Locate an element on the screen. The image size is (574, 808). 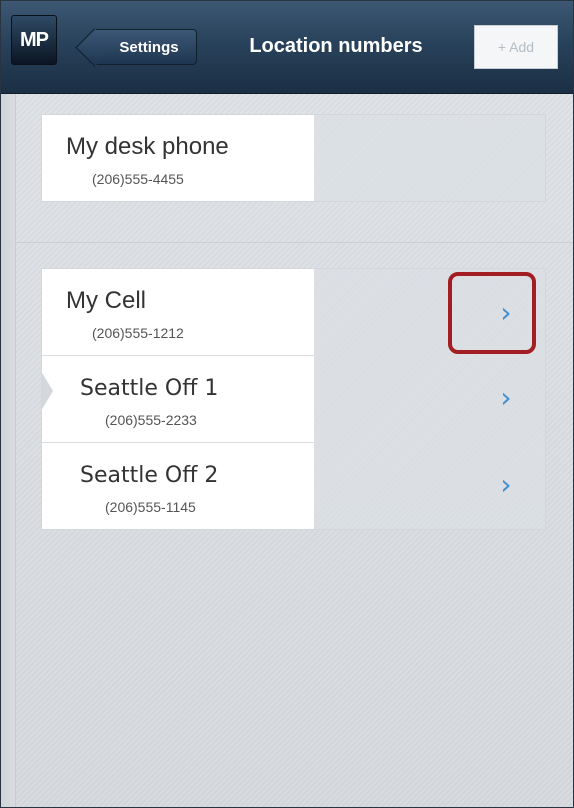
page-title: Location numbers is located at coordinates (336, 46).